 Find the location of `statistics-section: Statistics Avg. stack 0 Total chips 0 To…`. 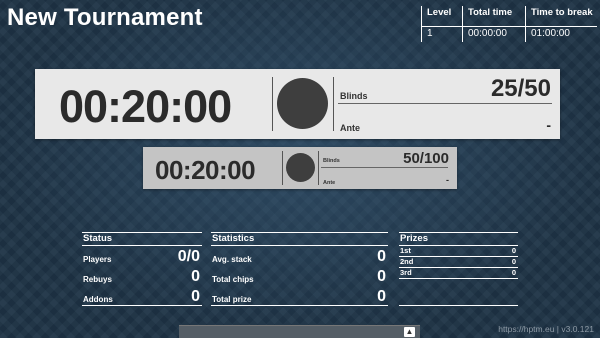

statistics-section: Statistics Avg. stack 0 Total chips 0 To… is located at coordinates (299, 269).